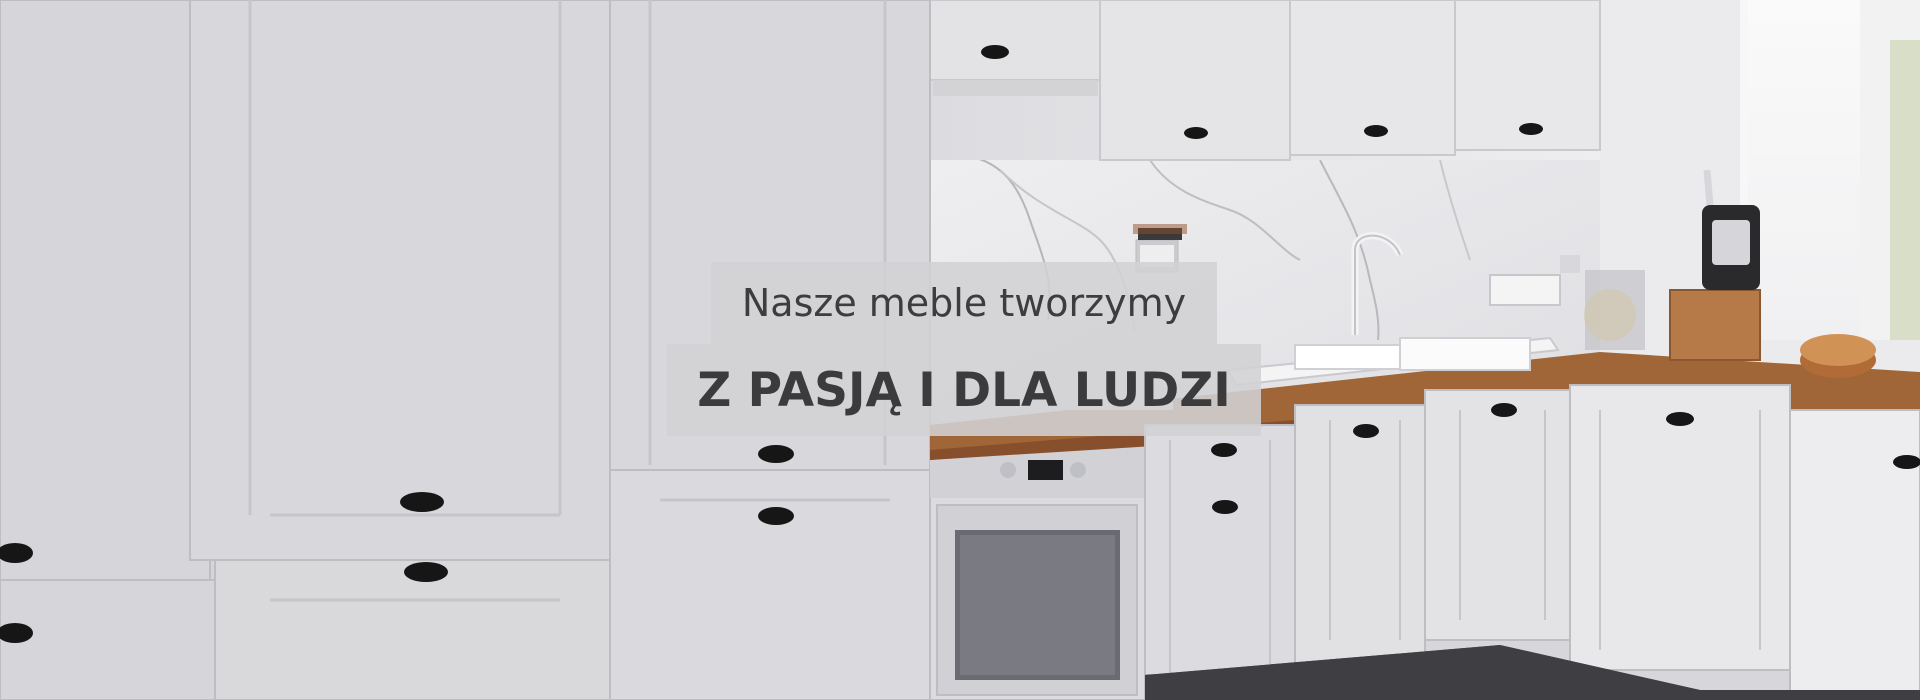  I want to click on headline-panel: Nasze meble tworzymy, so click(964, 303).